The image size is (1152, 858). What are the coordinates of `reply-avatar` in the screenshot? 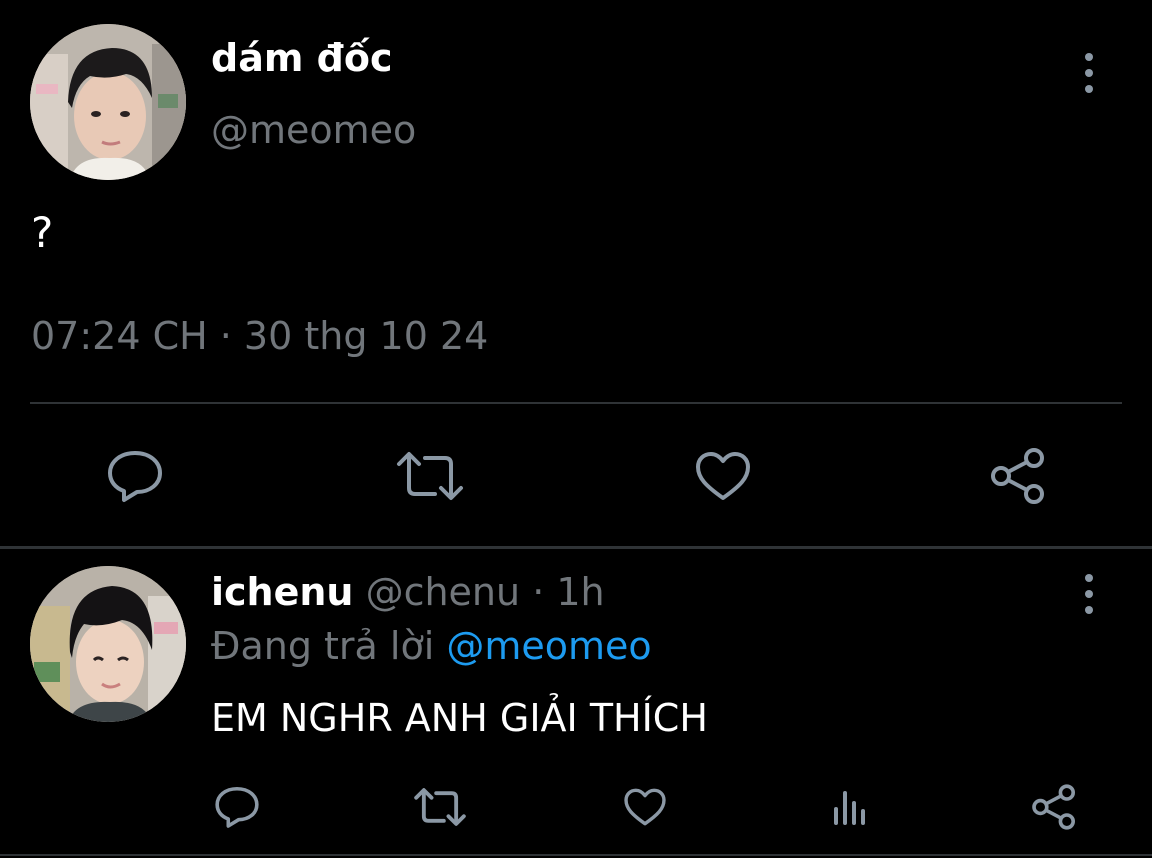 It's located at (108, 644).